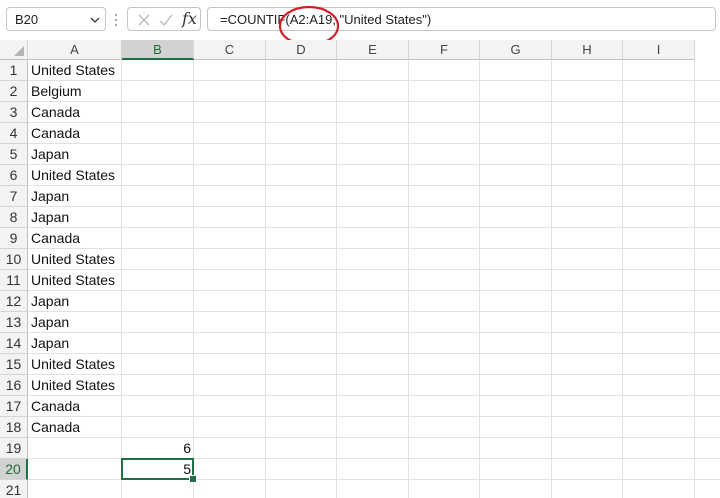  What do you see at coordinates (71, 385) in the screenshot?
I see `cell-a16: United States` at bounding box center [71, 385].